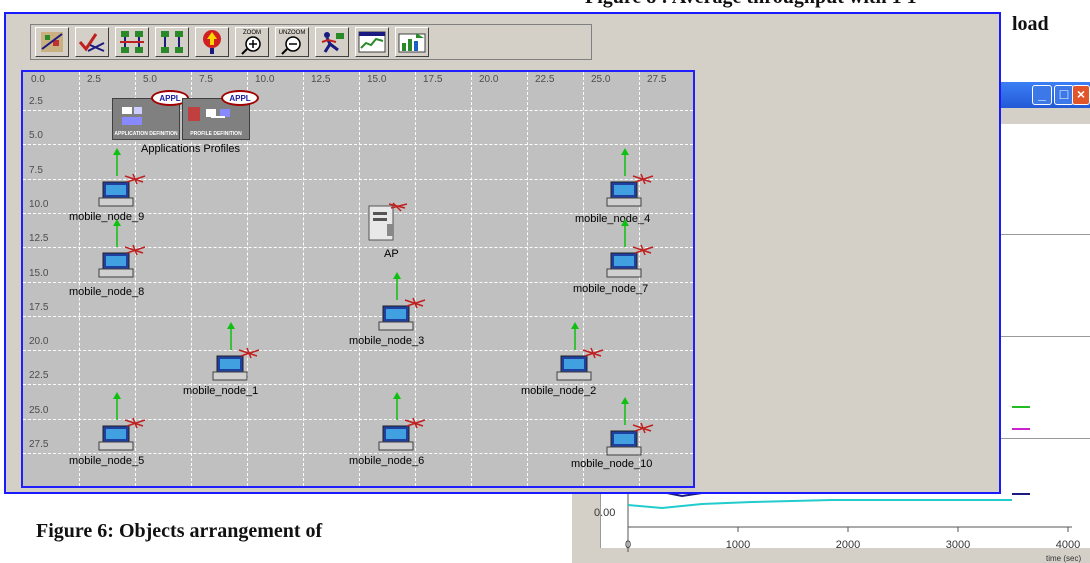 This screenshot has height=563, width=1090. Describe the element at coordinates (252, 33) in the screenshot. I see `svg-text: ZOOM` at that location.